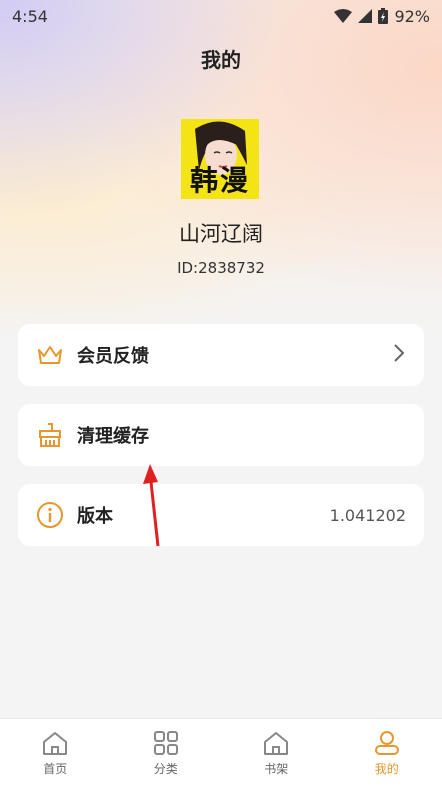  What do you see at coordinates (166, 743) in the screenshot?
I see `grid-icon` at bounding box center [166, 743].